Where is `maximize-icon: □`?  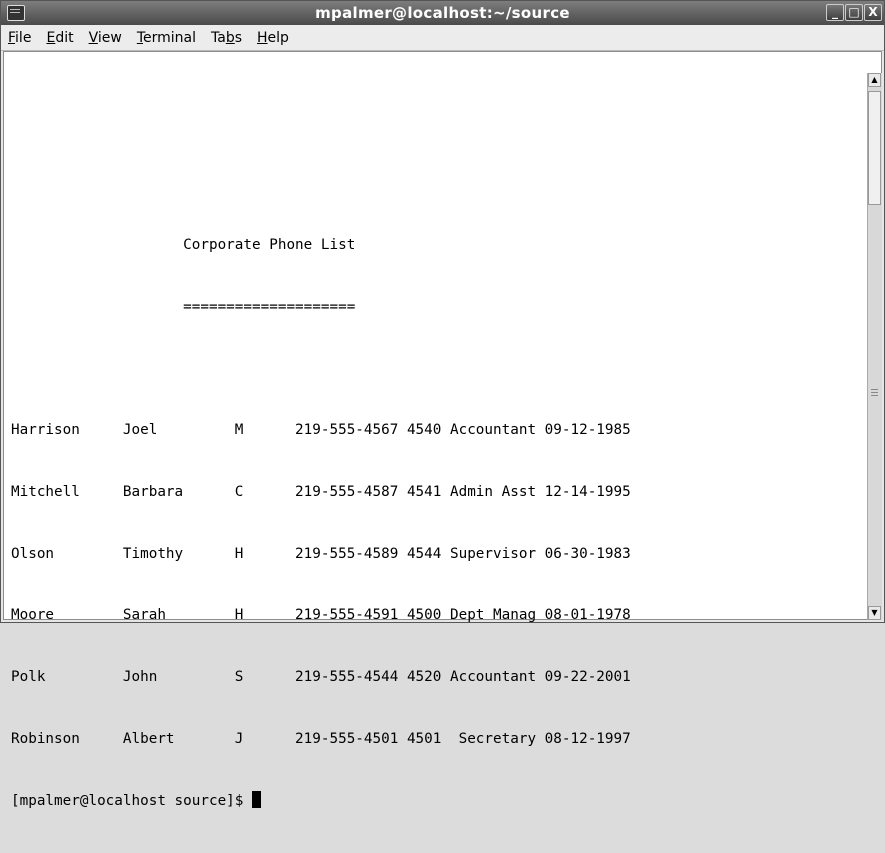
maximize-icon: □ is located at coordinates (854, 12).